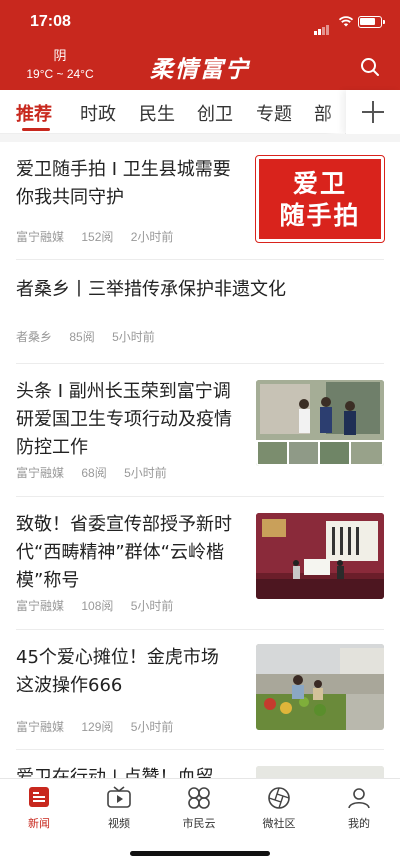 The image size is (400, 864). I want to click on news-views: 129阅, so click(97, 727).